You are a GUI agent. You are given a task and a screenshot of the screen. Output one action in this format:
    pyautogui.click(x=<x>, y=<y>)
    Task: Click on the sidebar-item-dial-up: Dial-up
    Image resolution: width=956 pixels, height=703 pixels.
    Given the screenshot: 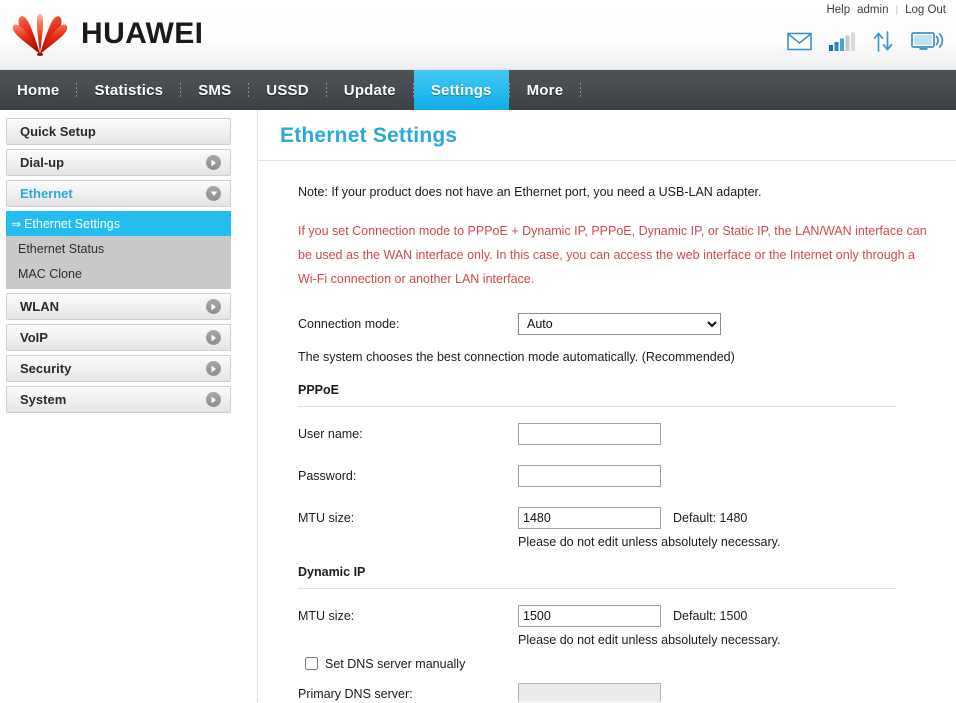 What is the action you would take?
    pyautogui.click(x=118, y=162)
    